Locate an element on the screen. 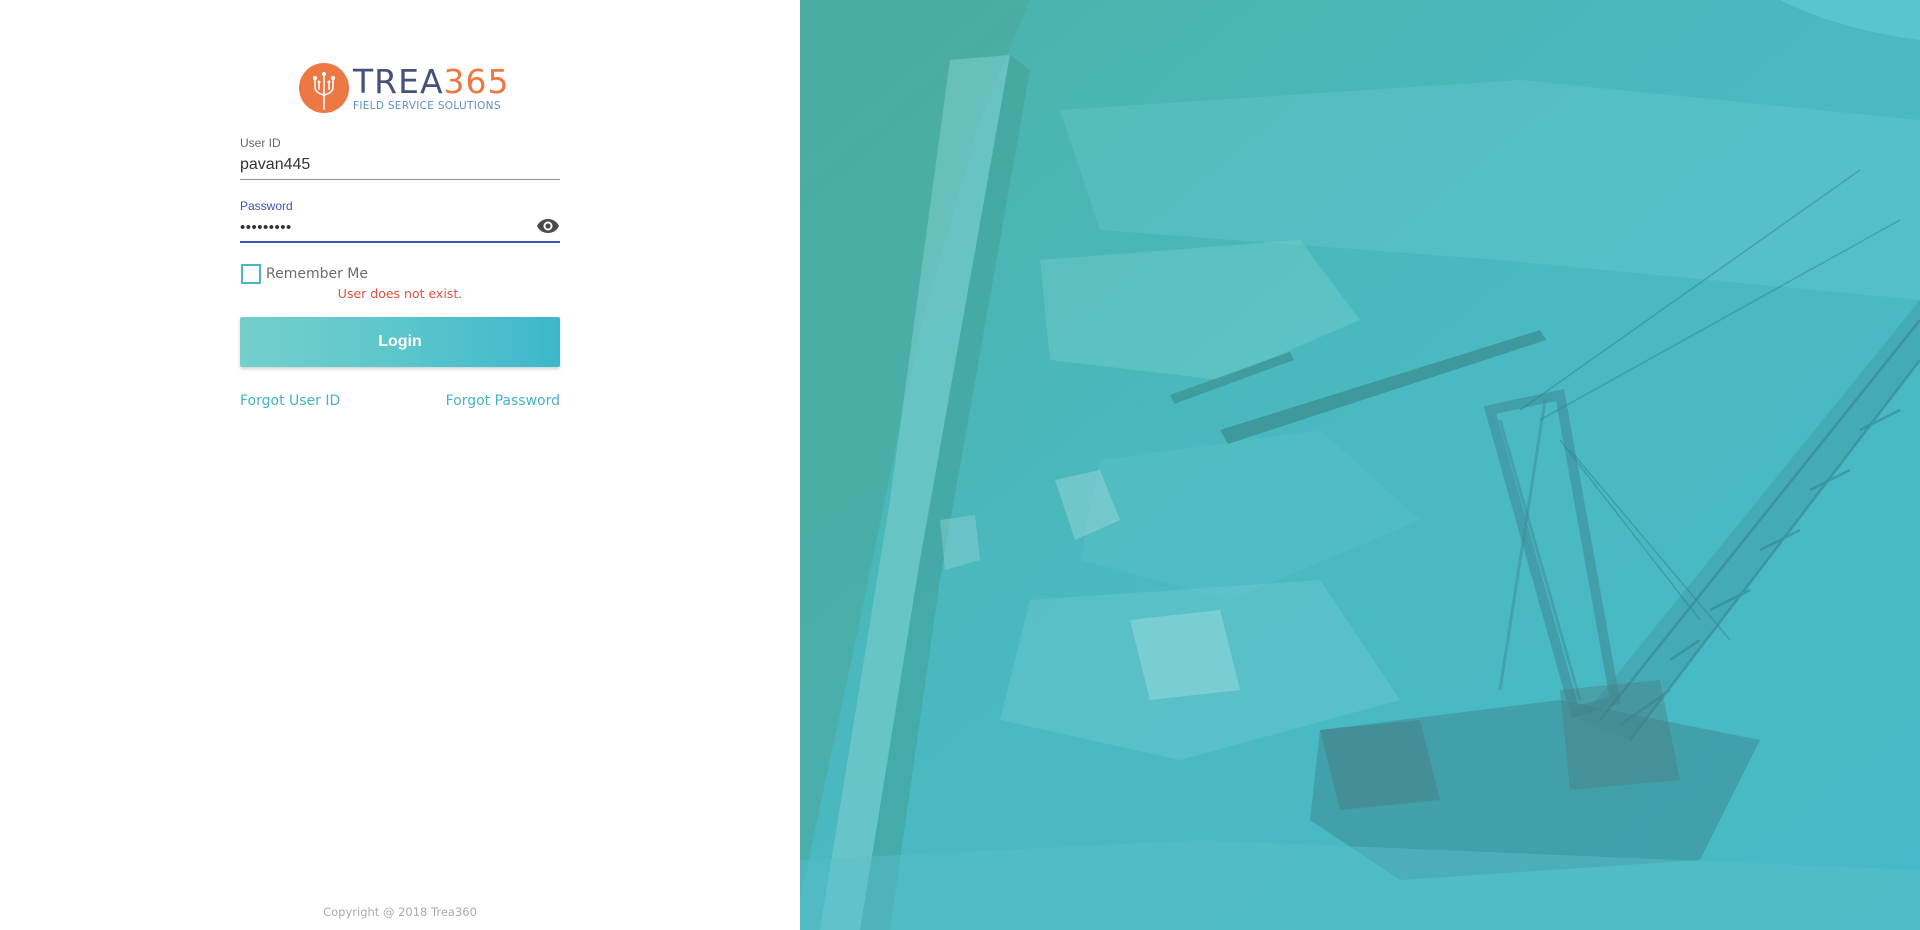 The image size is (1920, 930). copyright-text: Copyright @ 2018 Trea360 is located at coordinates (400, 912).